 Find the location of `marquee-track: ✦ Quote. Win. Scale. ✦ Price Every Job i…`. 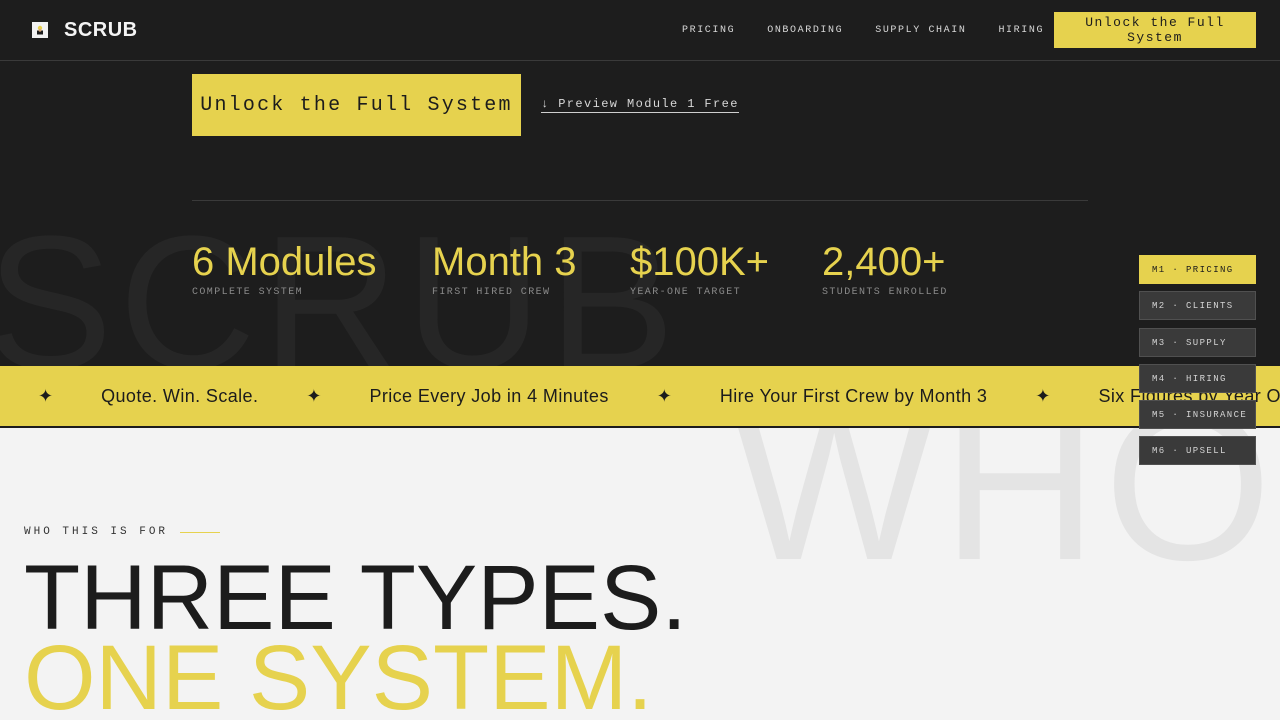

marquee-track: ✦ Quote. Win. Scale. ✦ Price Every Job i… is located at coordinates (659, 396).